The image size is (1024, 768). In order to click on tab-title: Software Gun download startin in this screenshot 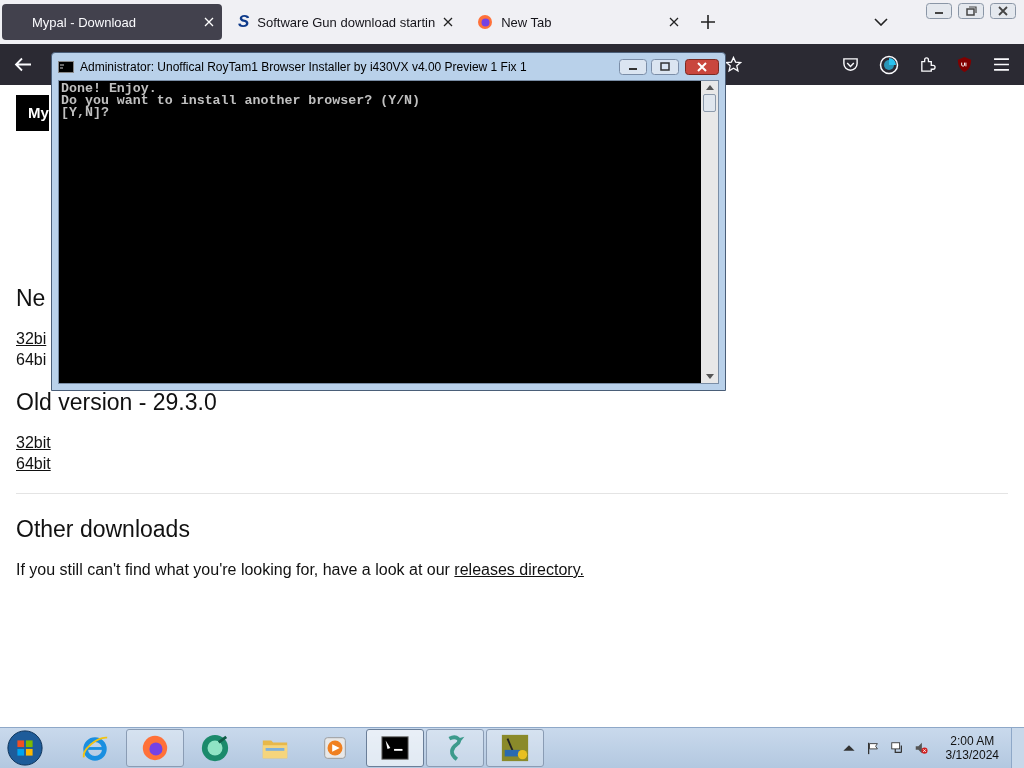, I will do `click(346, 22)`.